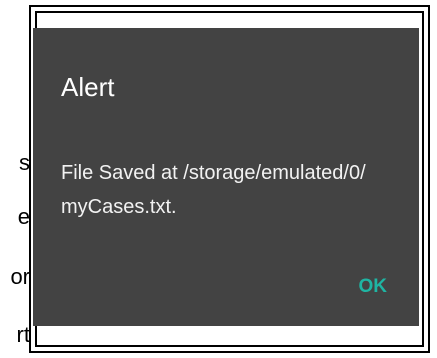 The image size is (437, 358). Describe the element at coordinates (373, 287) in the screenshot. I see `ok-button: OK` at that location.